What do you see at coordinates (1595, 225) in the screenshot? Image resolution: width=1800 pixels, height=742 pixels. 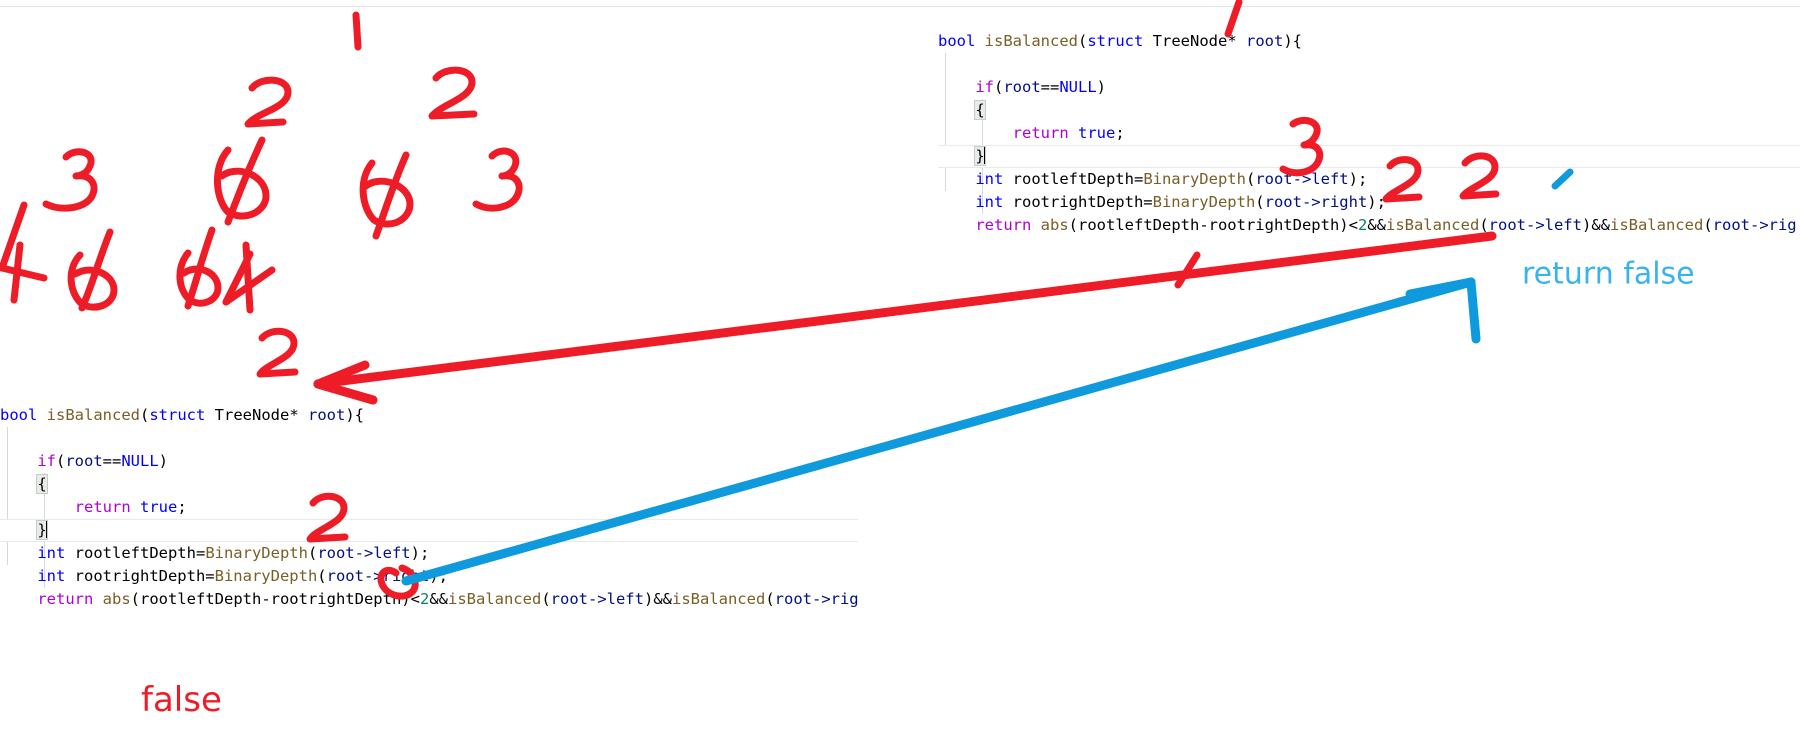 I see `code-token: )&&` at bounding box center [1595, 225].